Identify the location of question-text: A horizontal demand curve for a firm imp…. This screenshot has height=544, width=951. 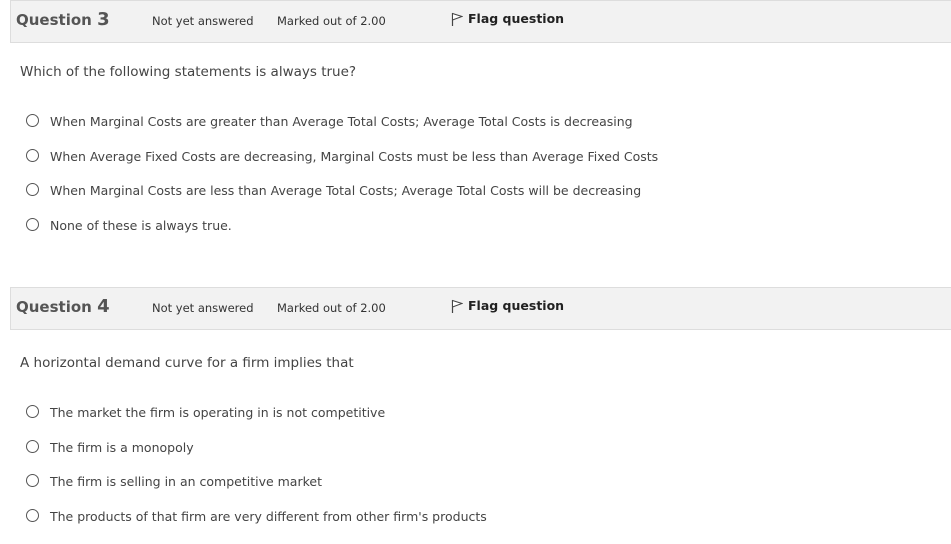
(187, 363).